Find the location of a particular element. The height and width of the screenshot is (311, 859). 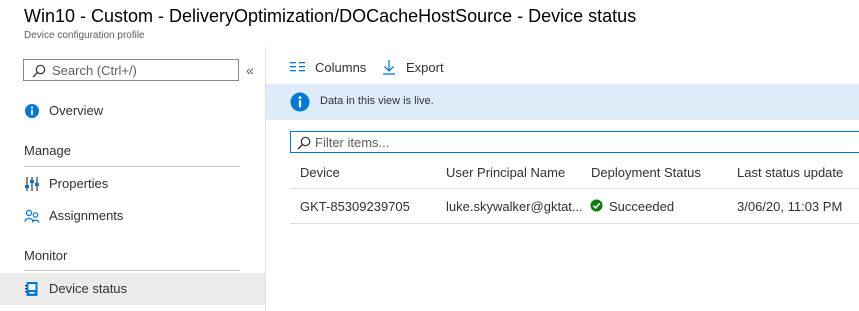

device-status-icon is located at coordinates (31, 289).